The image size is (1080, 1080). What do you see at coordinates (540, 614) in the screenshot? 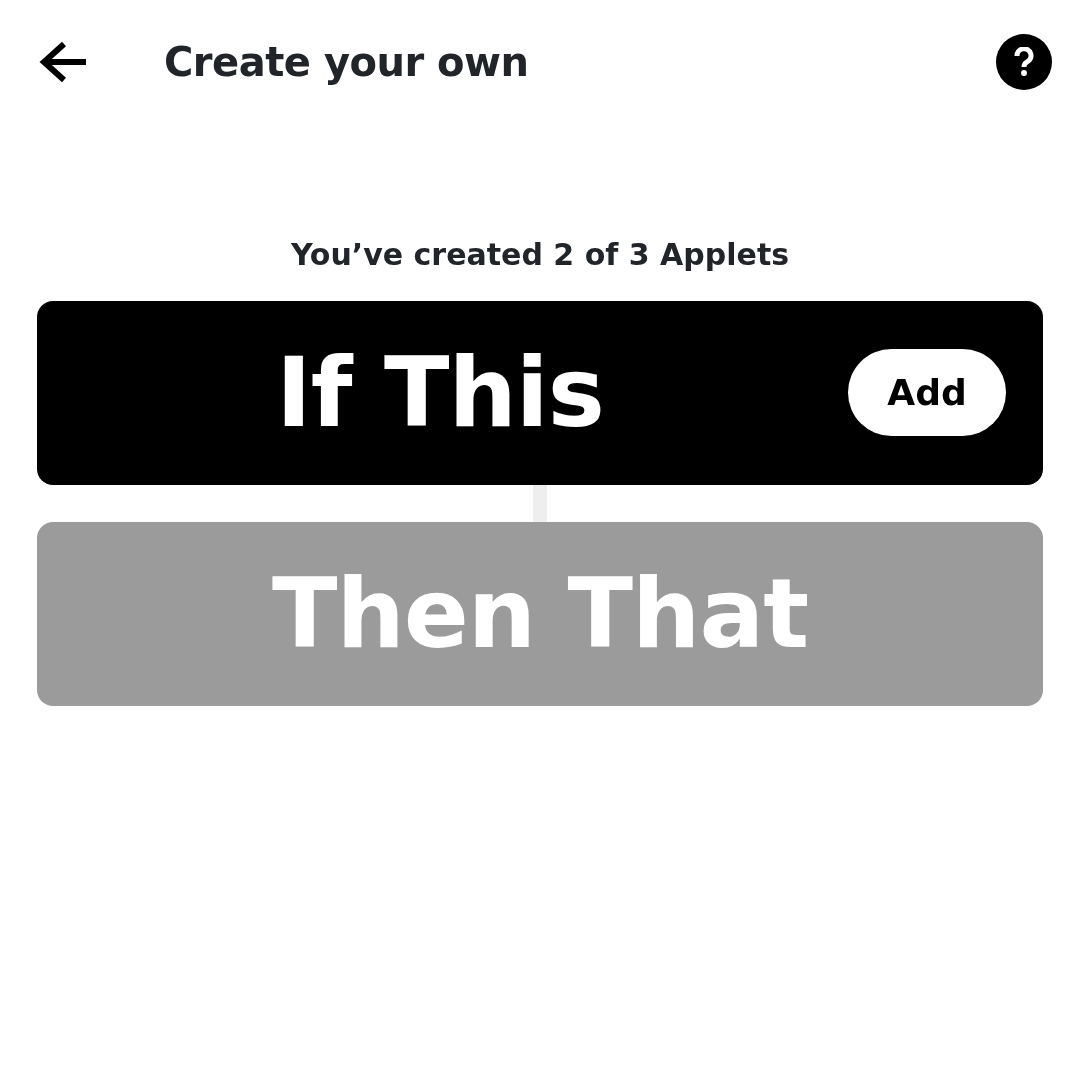
I see `step-label: Then That` at bounding box center [540, 614].